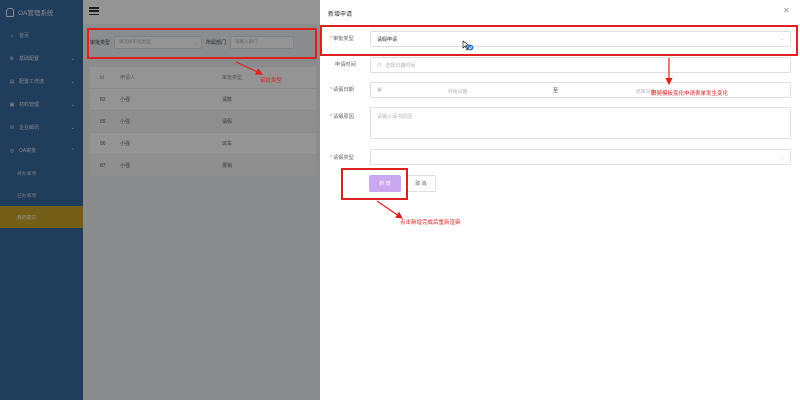 This screenshot has height=400, width=800. What do you see at coordinates (559, 40) in the screenshot?
I see `annotation-box-approval-type` at bounding box center [559, 40].